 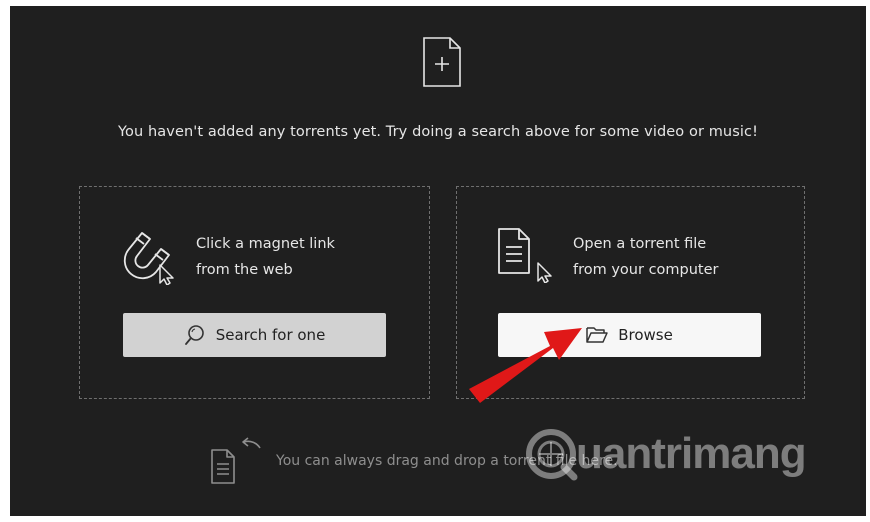 I want to click on search-for-one-button: Search for one, so click(x=254, y=335).